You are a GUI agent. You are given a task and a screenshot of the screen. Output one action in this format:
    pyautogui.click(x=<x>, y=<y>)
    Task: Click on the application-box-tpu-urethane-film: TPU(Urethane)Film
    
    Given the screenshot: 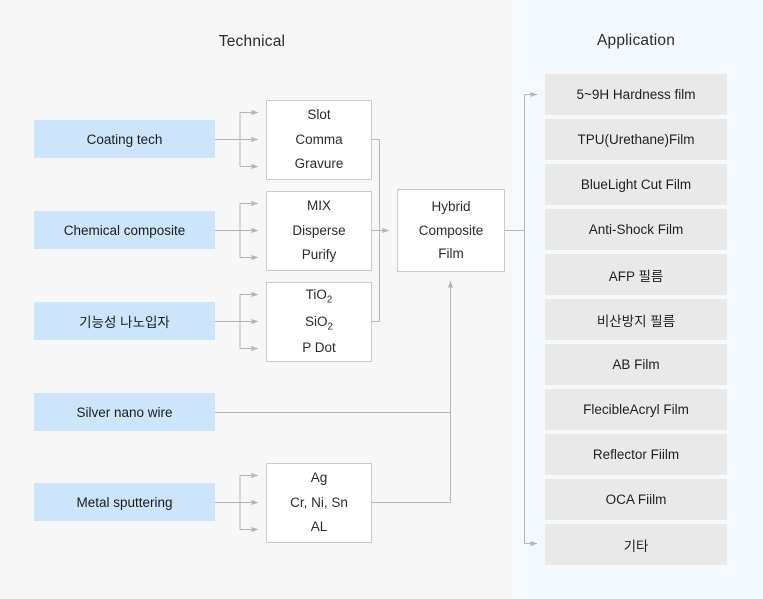 What is the action you would take?
    pyautogui.click(x=636, y=139)
    